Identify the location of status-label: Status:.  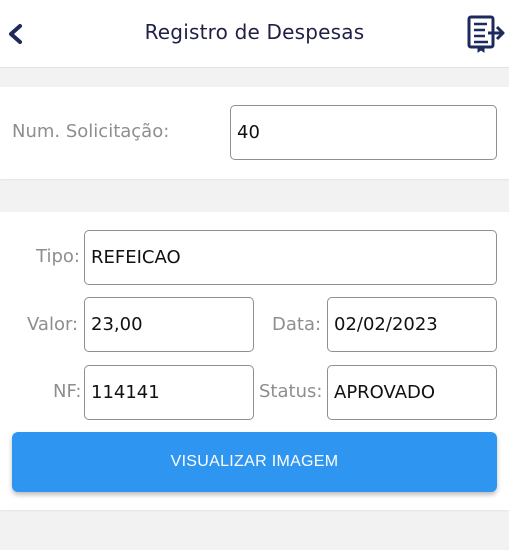
(291, 391).